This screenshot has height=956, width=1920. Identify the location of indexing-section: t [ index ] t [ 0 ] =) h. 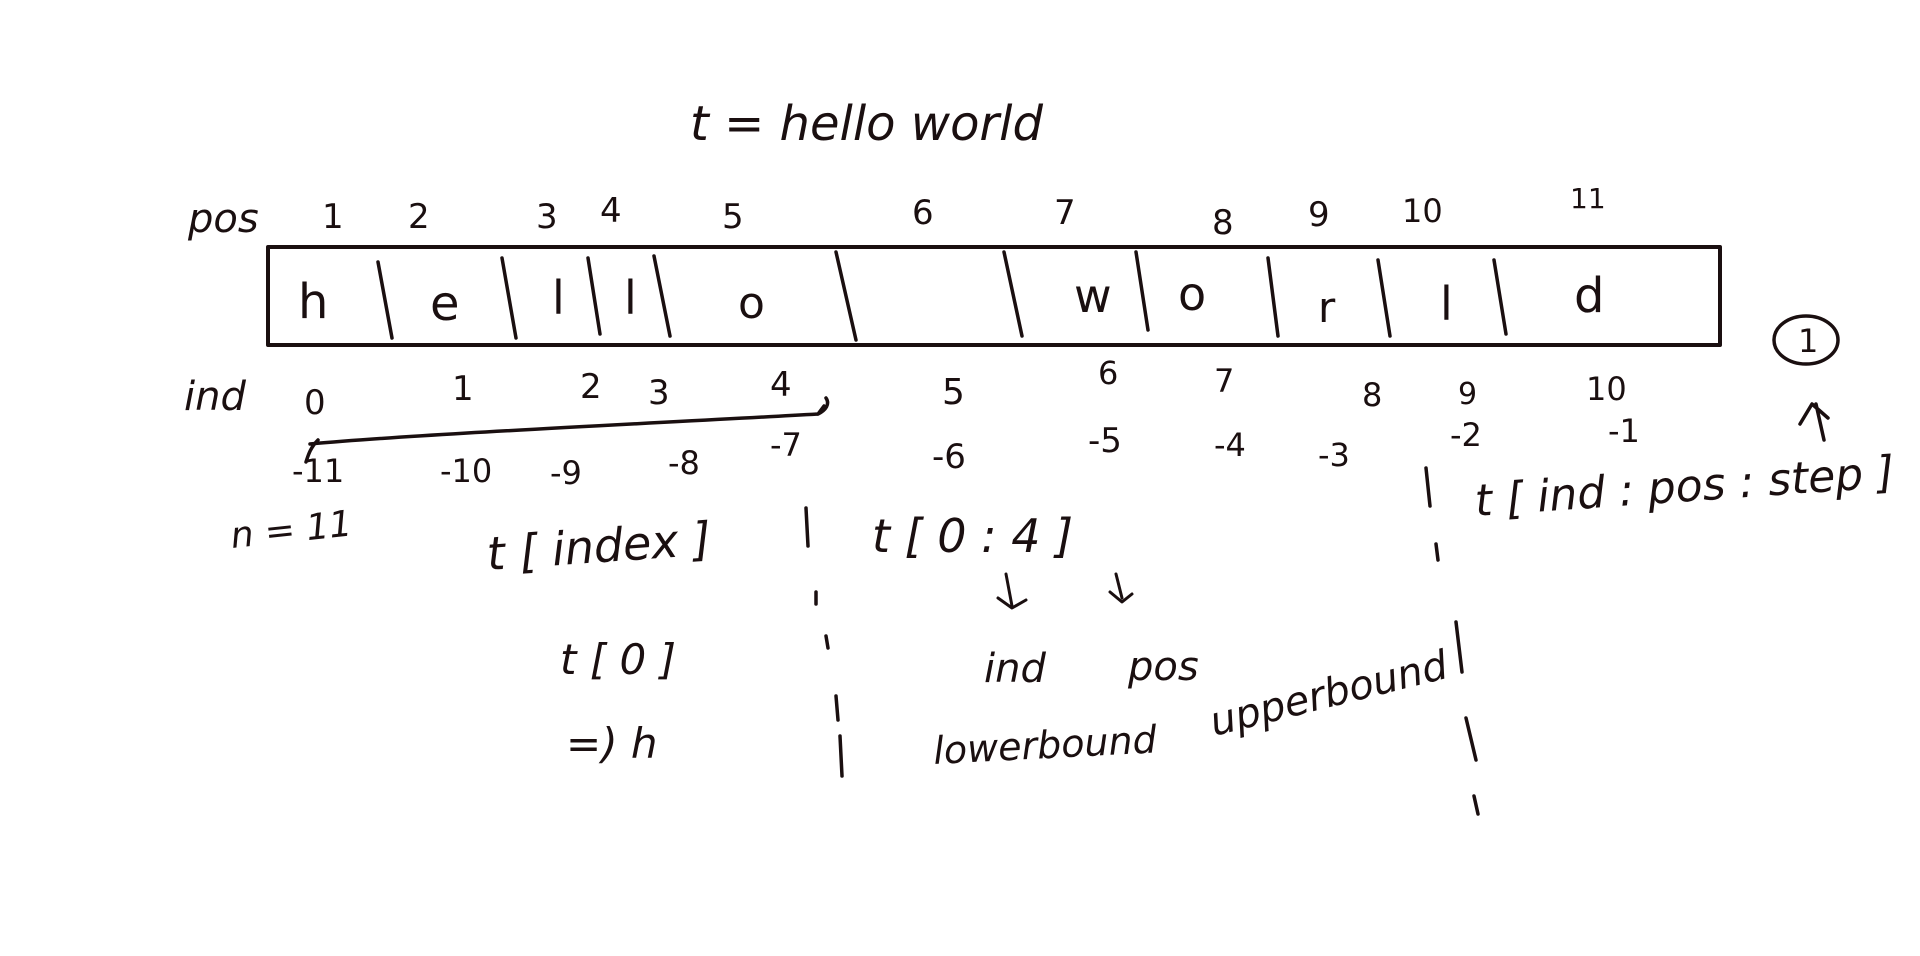
(599, 639).